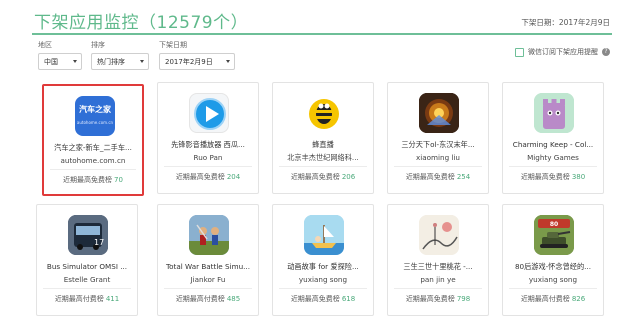 Image resolution: width=640 pixels, height=322 pixels. I want to click on date-filter-label: 下架日期, so click(173, 45).